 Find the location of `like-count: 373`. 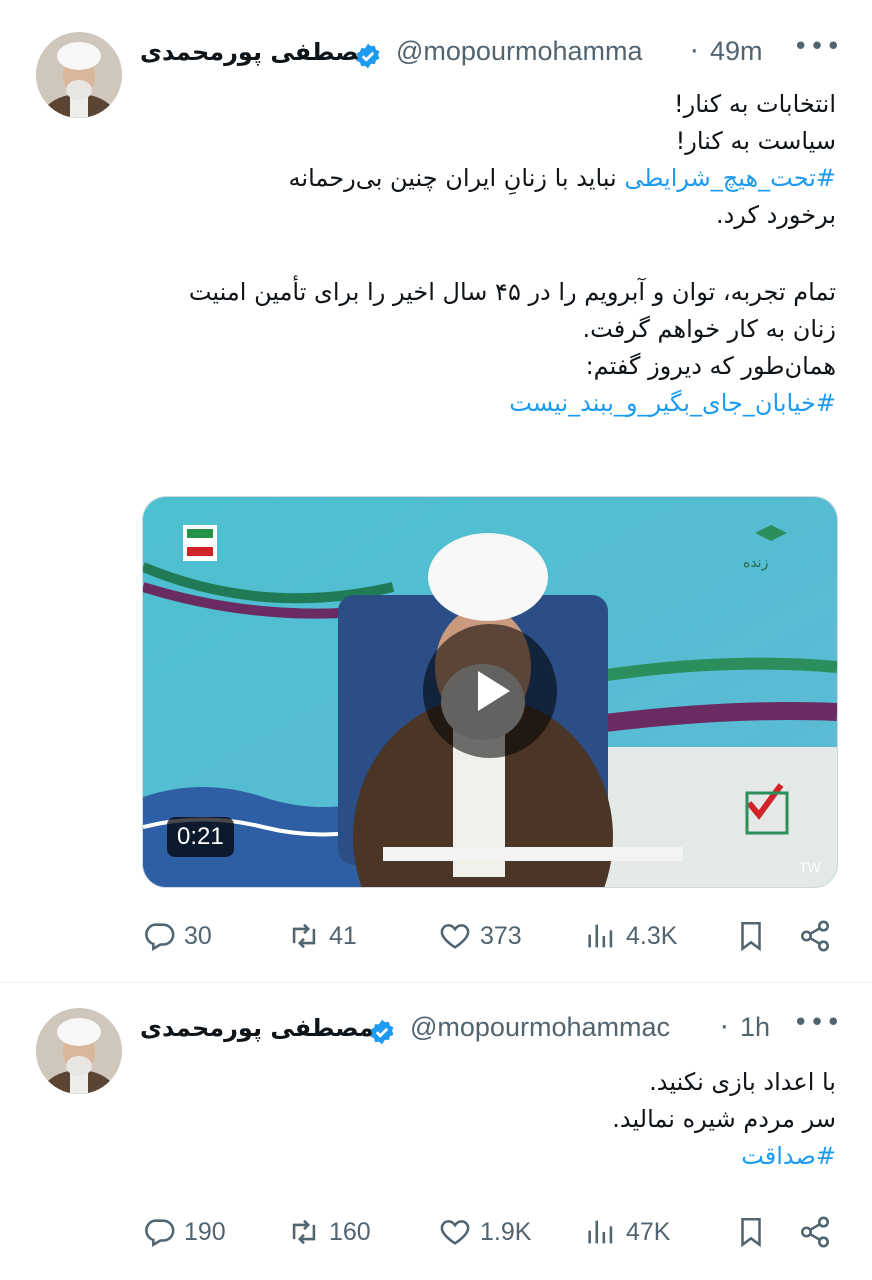

like-count: 373 is located at coordinates (501, 935).